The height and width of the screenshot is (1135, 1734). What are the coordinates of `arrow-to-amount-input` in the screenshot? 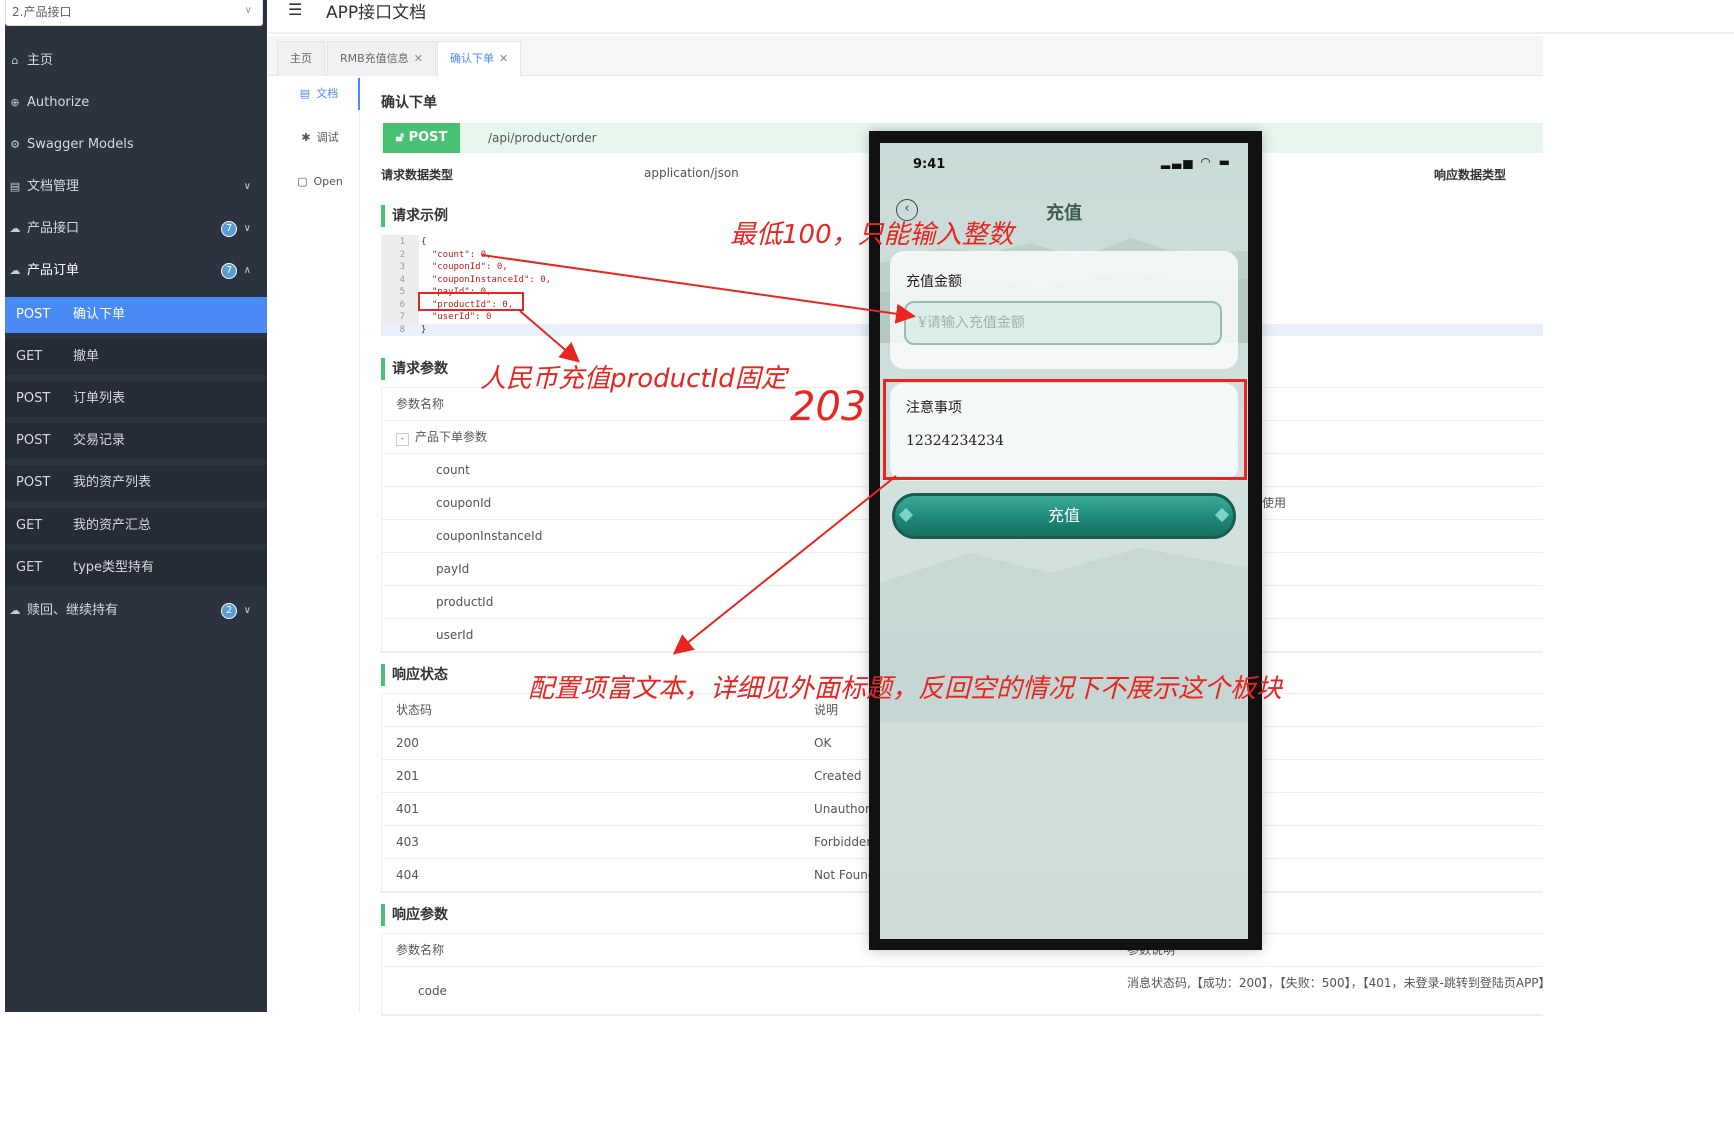 It's located at (698, 289).